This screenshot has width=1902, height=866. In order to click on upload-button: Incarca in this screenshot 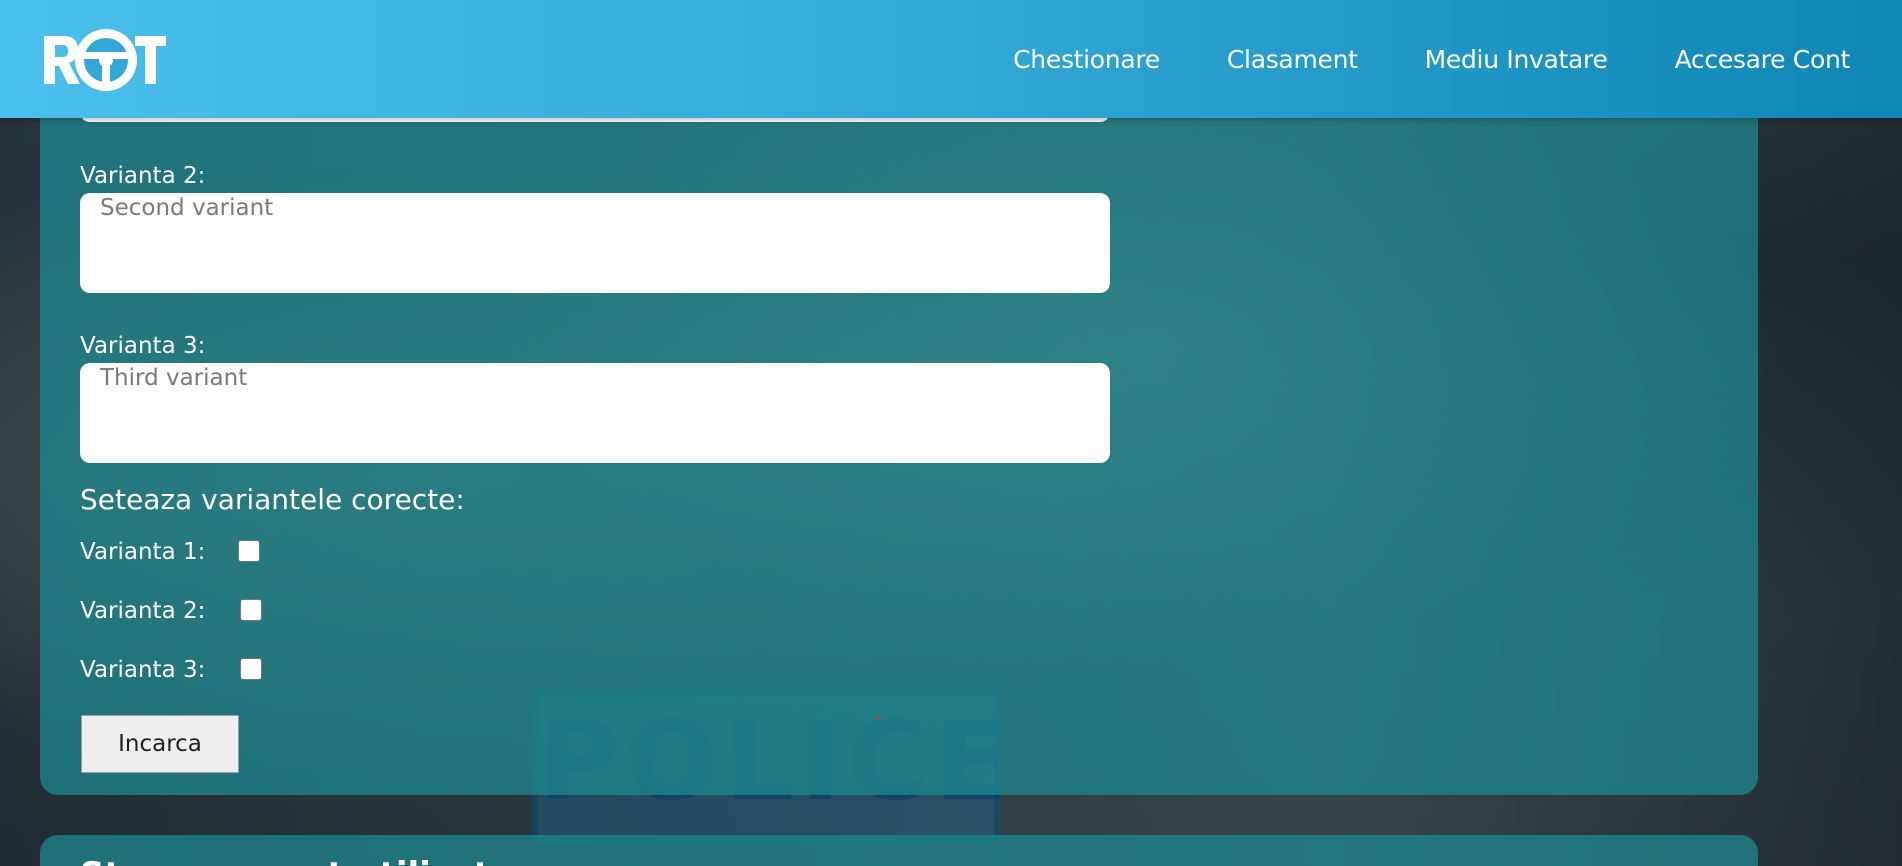, I will do `click(160, 744)`.